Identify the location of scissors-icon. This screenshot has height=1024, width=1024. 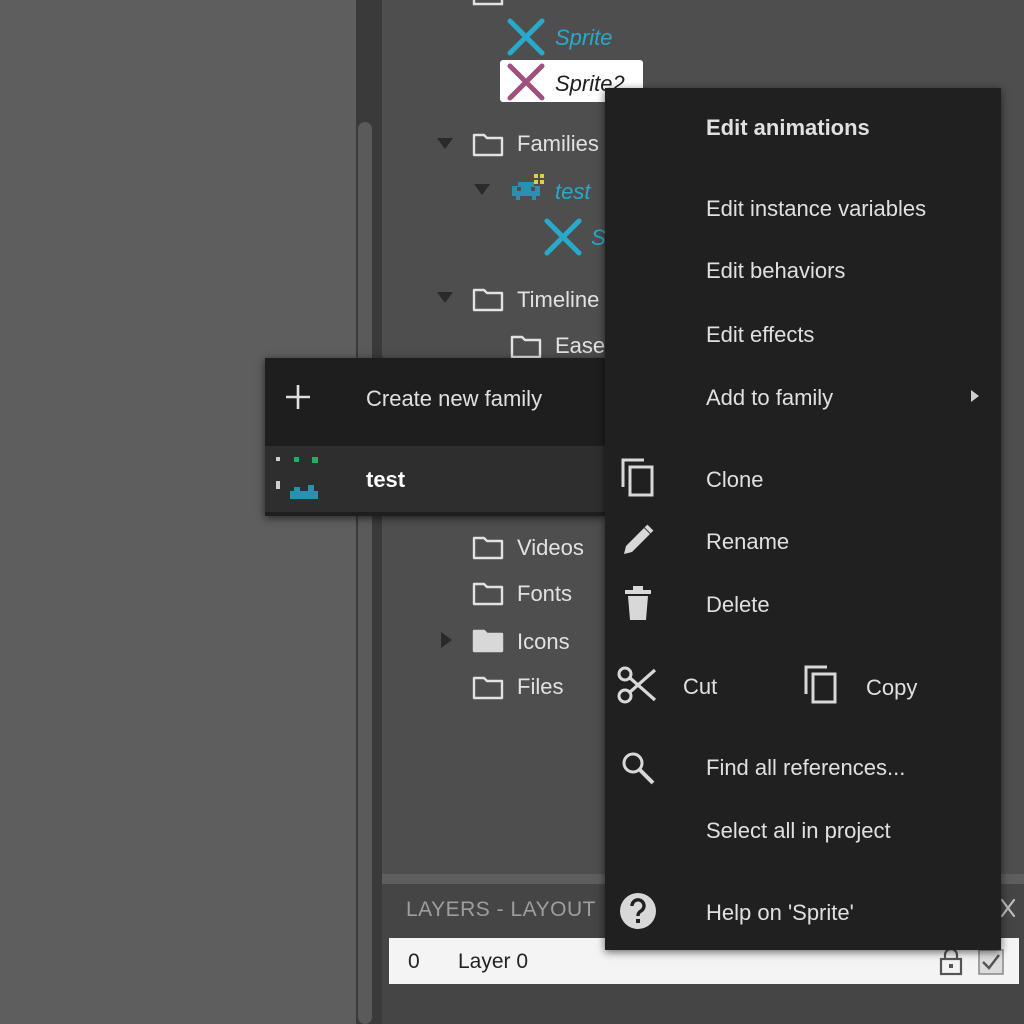
(637, 685).